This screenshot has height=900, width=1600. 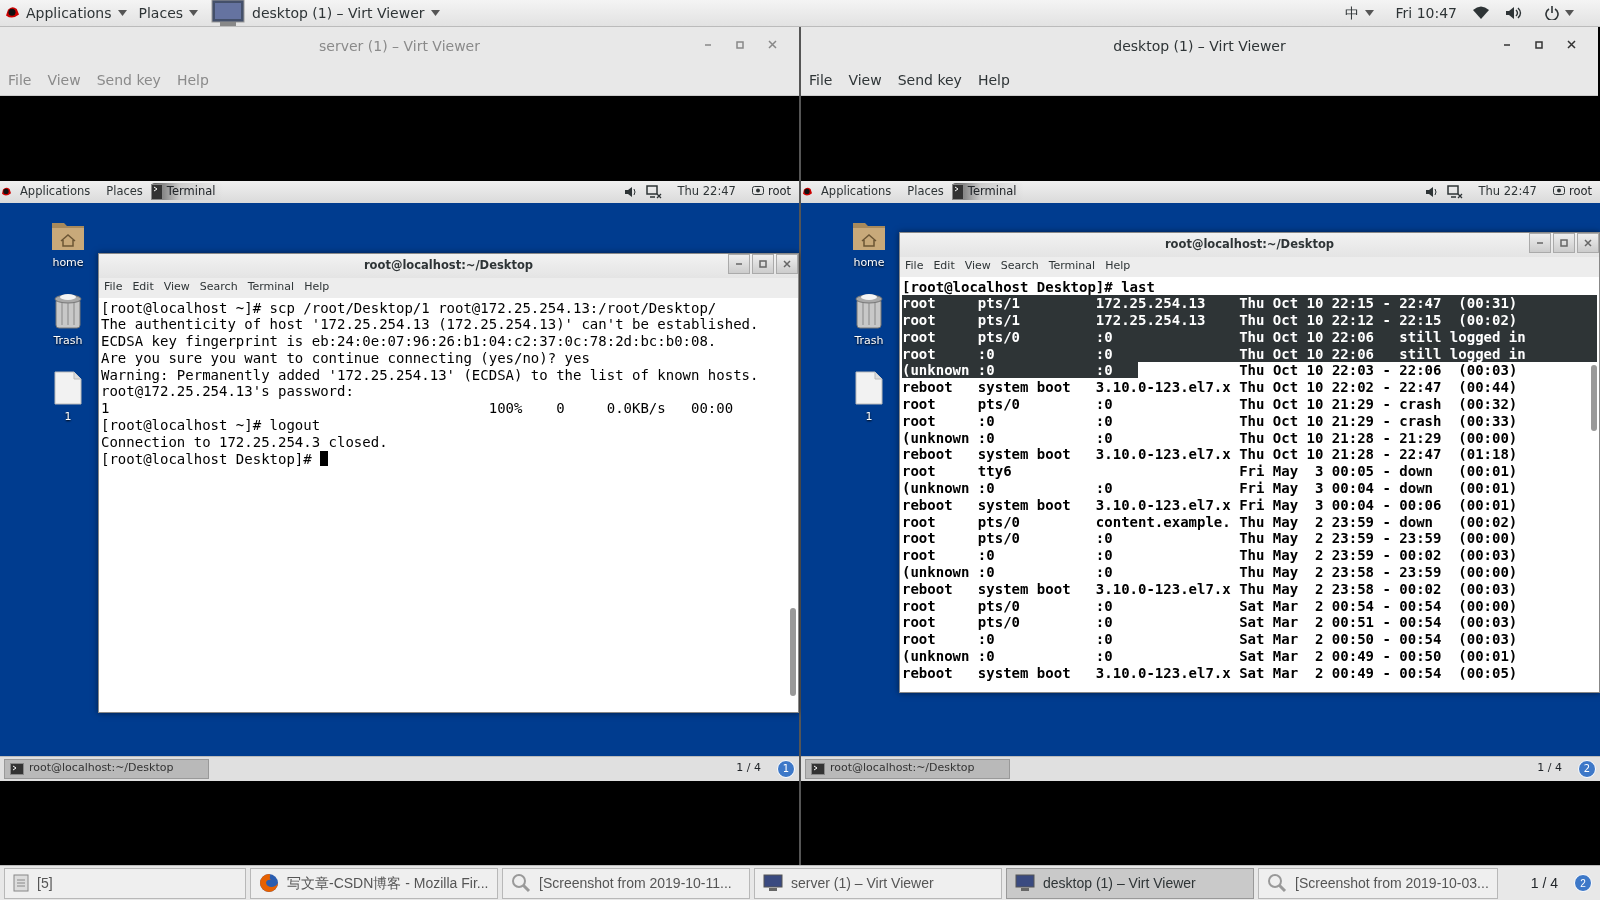 What do you see at coordinates (125, 883) in the screenshot?
I see `taskbar-button: [5]` at bounding box center [125, 883].